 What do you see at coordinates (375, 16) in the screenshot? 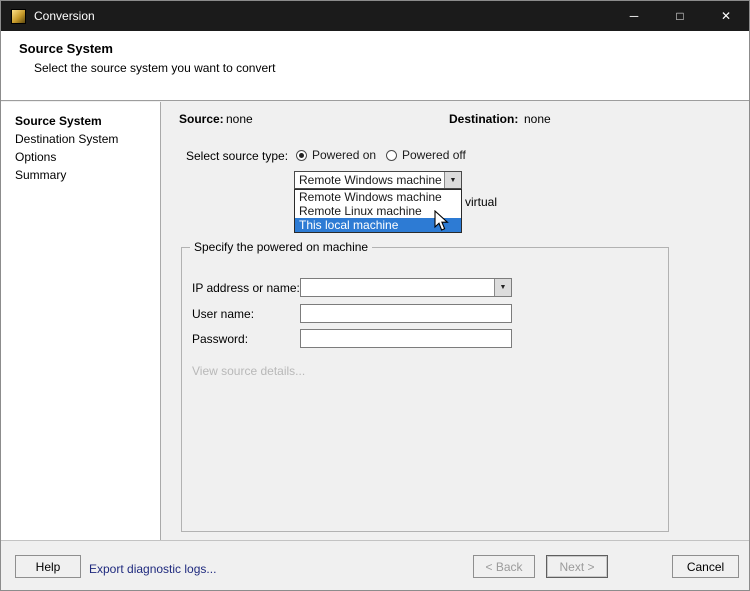
I see `titlebar: Conversion ─ □ ✕` at bounding box center [375, 16].